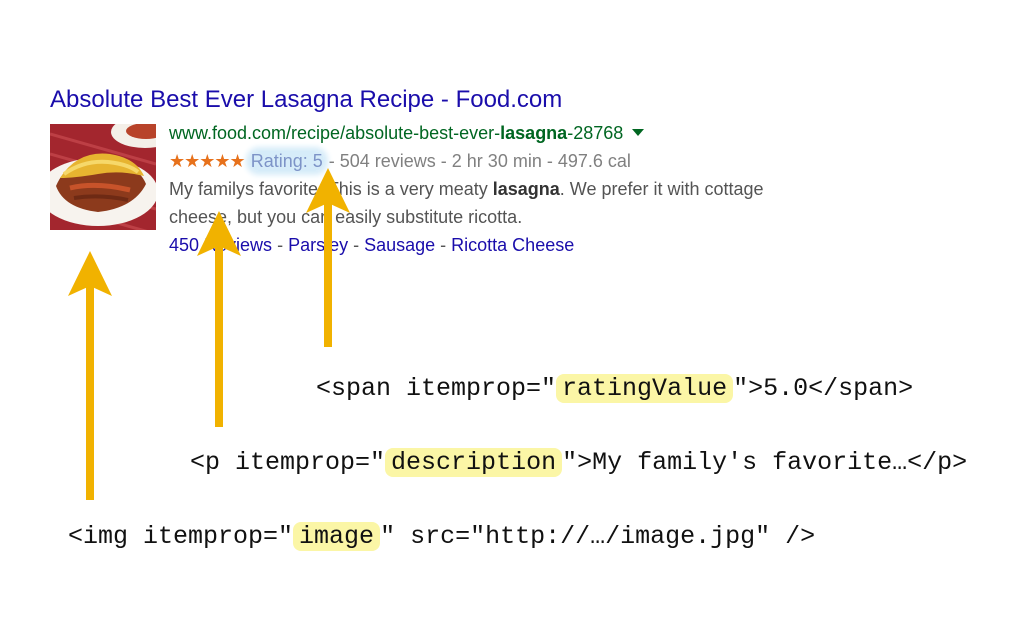  What do you see at coordinates (328, 257) in the screenshot?
I see `arrow-rating-icon` at bounding box center [328, 257].